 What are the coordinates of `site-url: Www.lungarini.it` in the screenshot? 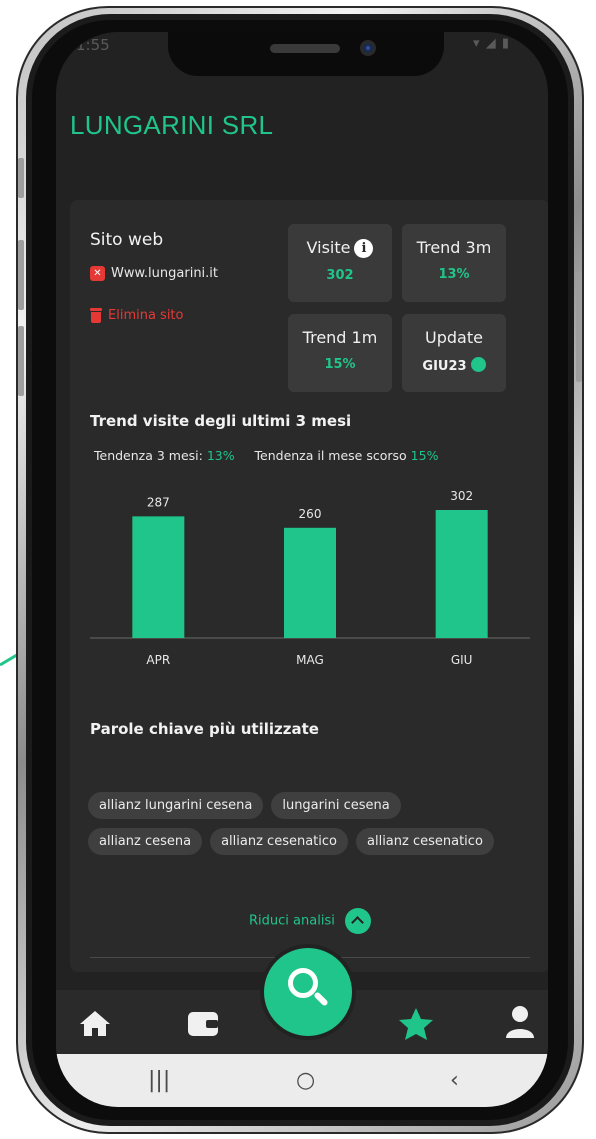 It's located at (164, 273).